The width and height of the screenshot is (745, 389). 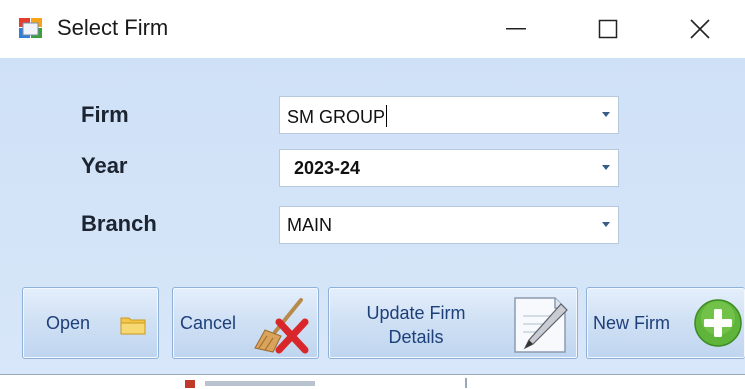 What do you see at coordinates (208, 323) in the screenshot?
I see `cancel-button-label: Cancel` at bounding box center [208, 323].